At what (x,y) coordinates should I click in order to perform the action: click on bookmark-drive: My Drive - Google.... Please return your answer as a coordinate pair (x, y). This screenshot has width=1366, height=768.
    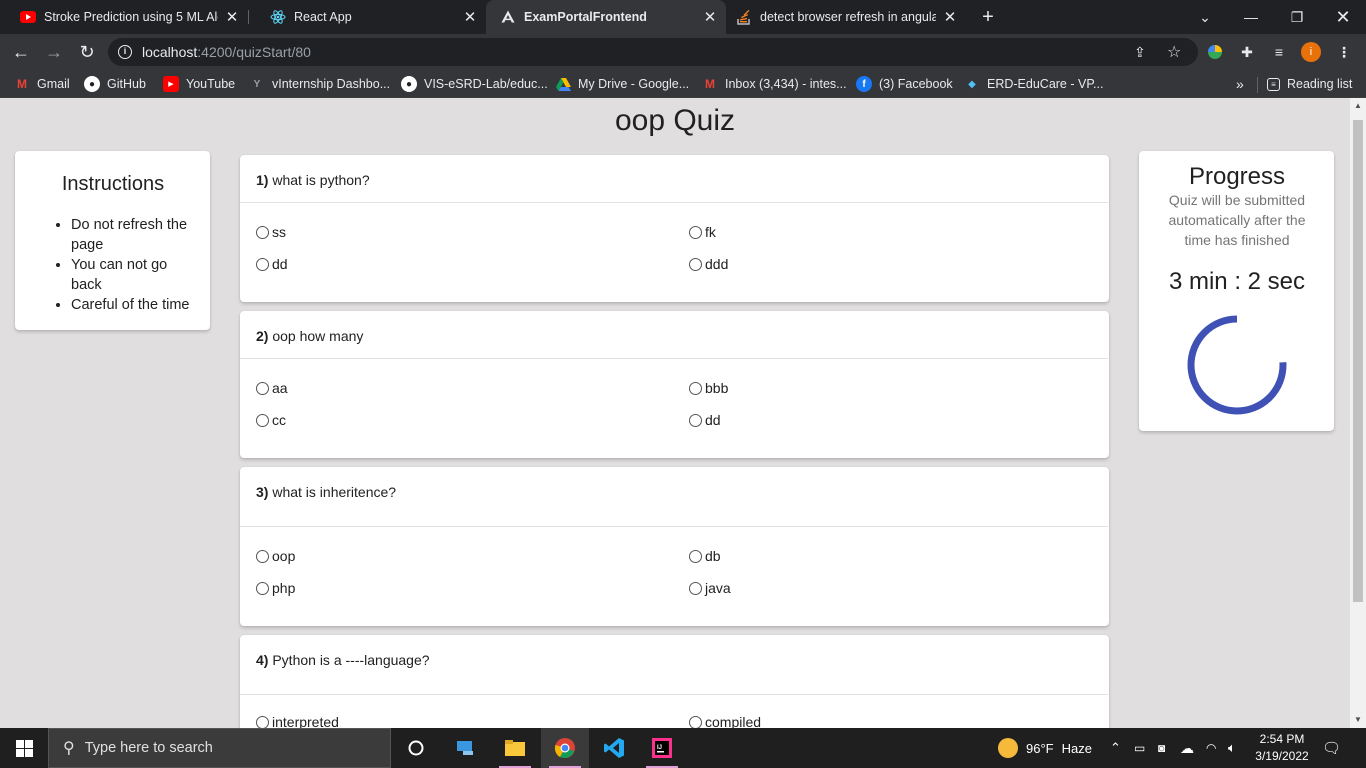
    Looking at the image, I should click on (622, 84).